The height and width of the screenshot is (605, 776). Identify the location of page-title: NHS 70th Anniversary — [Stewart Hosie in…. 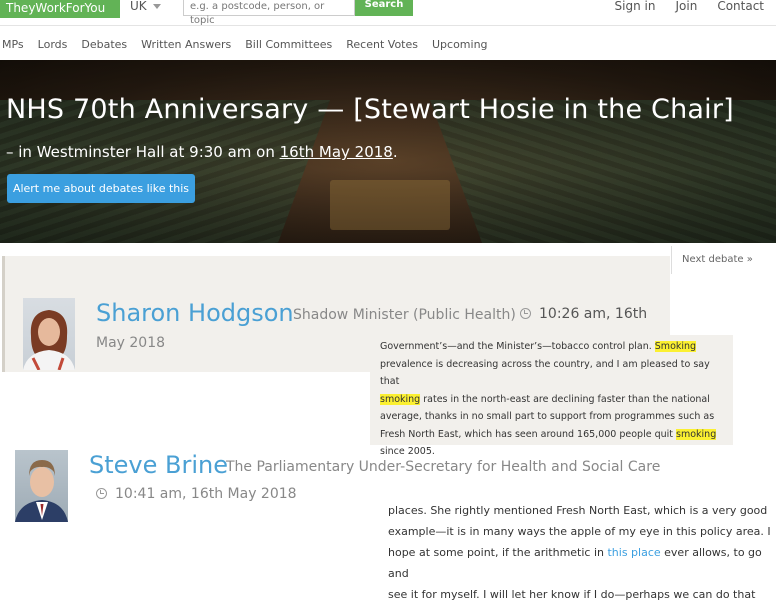
(370, 109).